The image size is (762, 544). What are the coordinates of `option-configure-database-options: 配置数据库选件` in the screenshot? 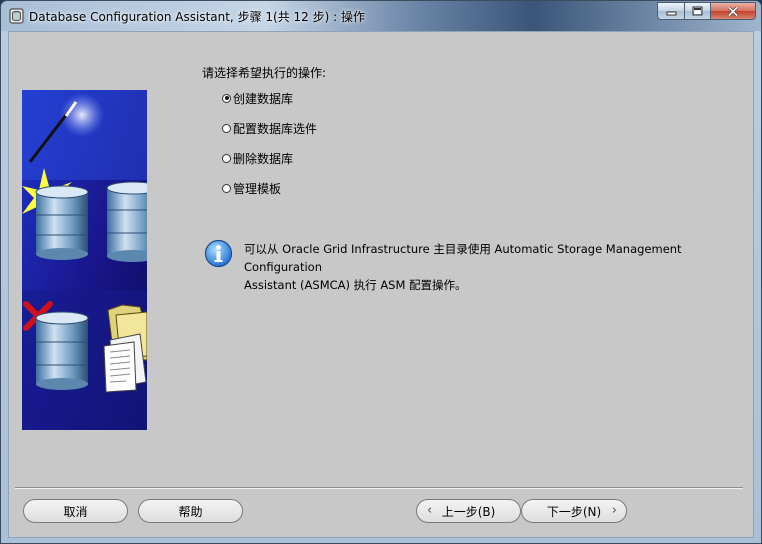 It's located at (269, 128).